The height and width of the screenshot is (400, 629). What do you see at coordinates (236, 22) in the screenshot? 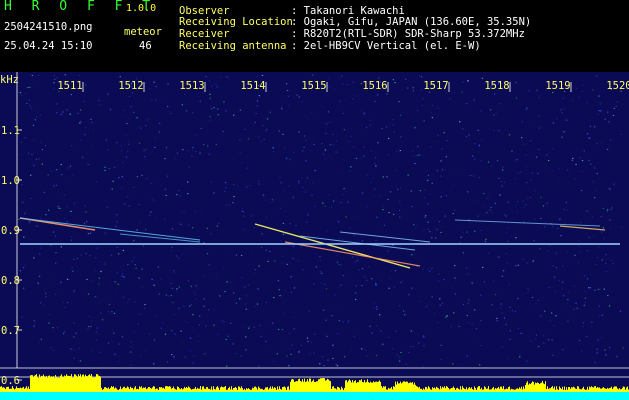
I see `info-label-location: Receiving Location` at bounding box center [236, 22].